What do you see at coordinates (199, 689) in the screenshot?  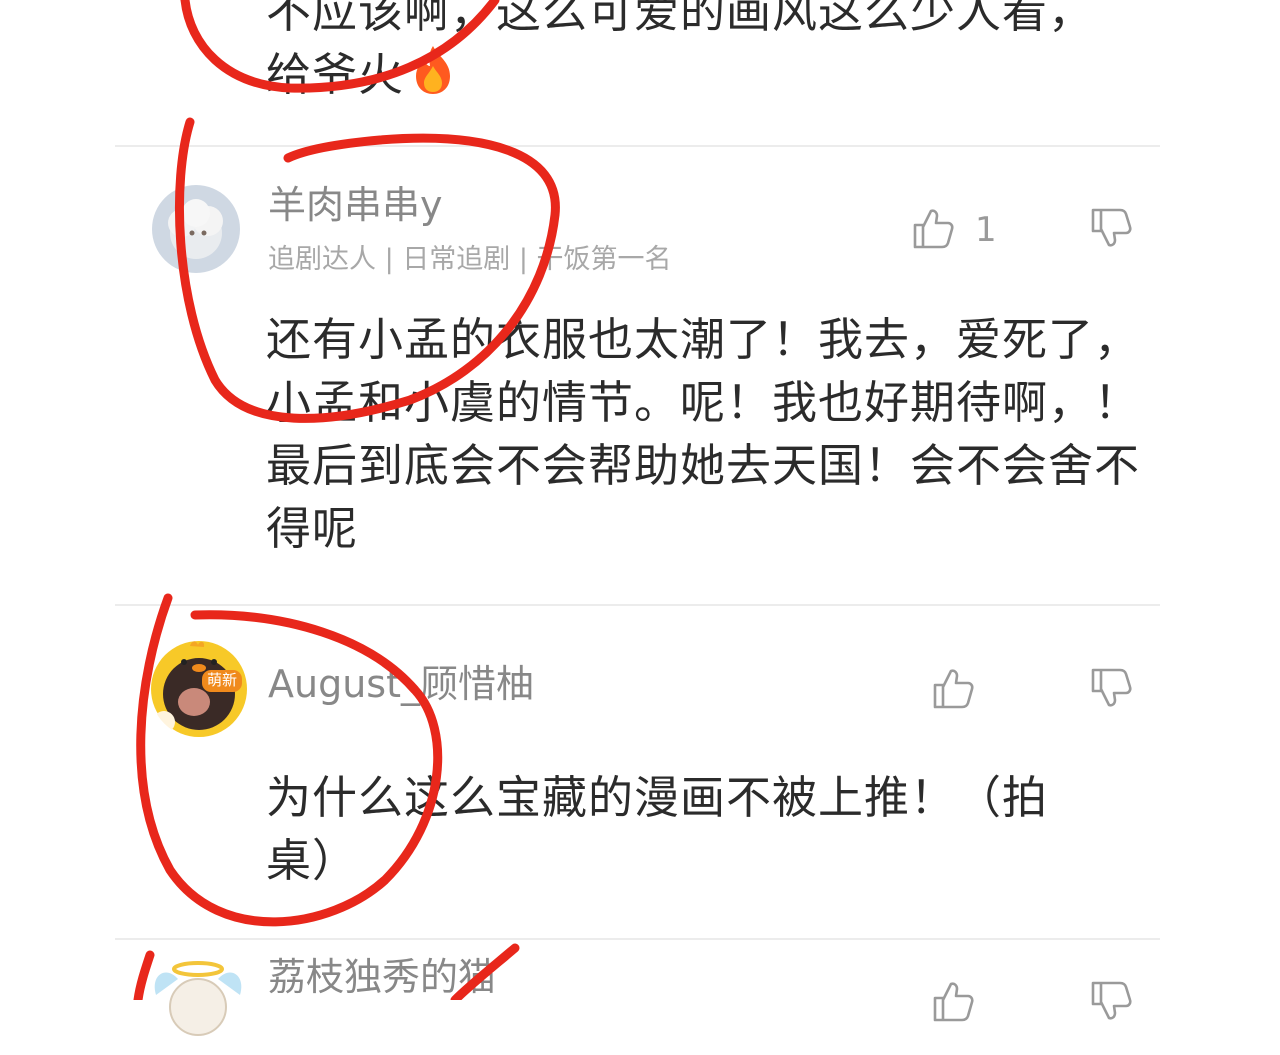 I see `avatar: 萌新` at bounding box center [199, 689].